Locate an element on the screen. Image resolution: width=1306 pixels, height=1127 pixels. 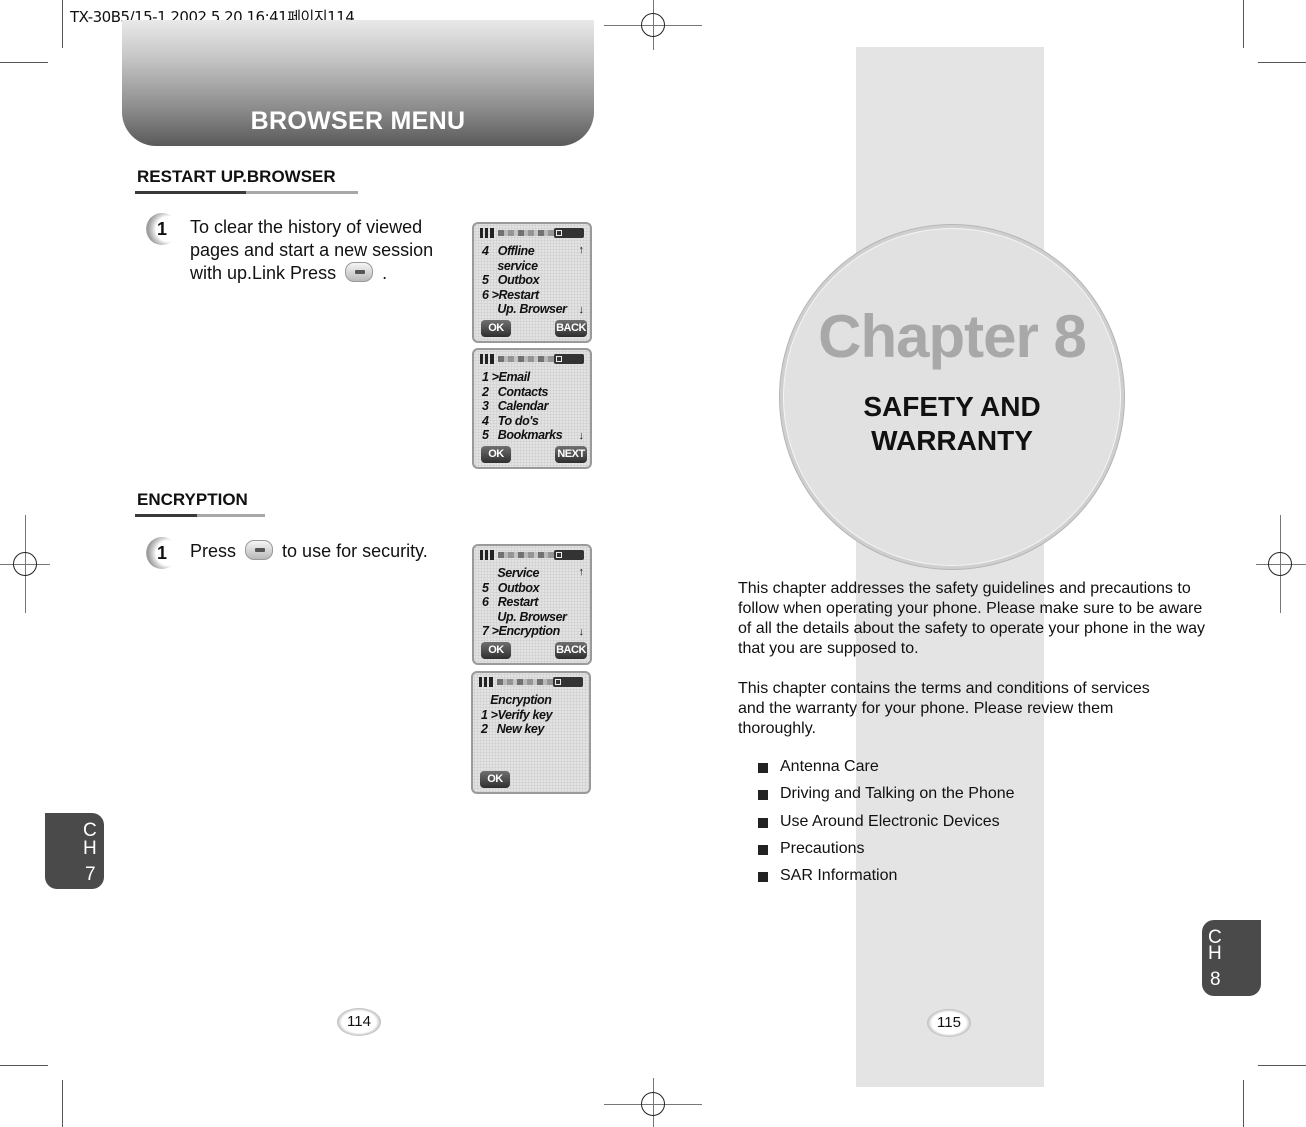
topic-item: Precautions is located at coordinates (886, 852).